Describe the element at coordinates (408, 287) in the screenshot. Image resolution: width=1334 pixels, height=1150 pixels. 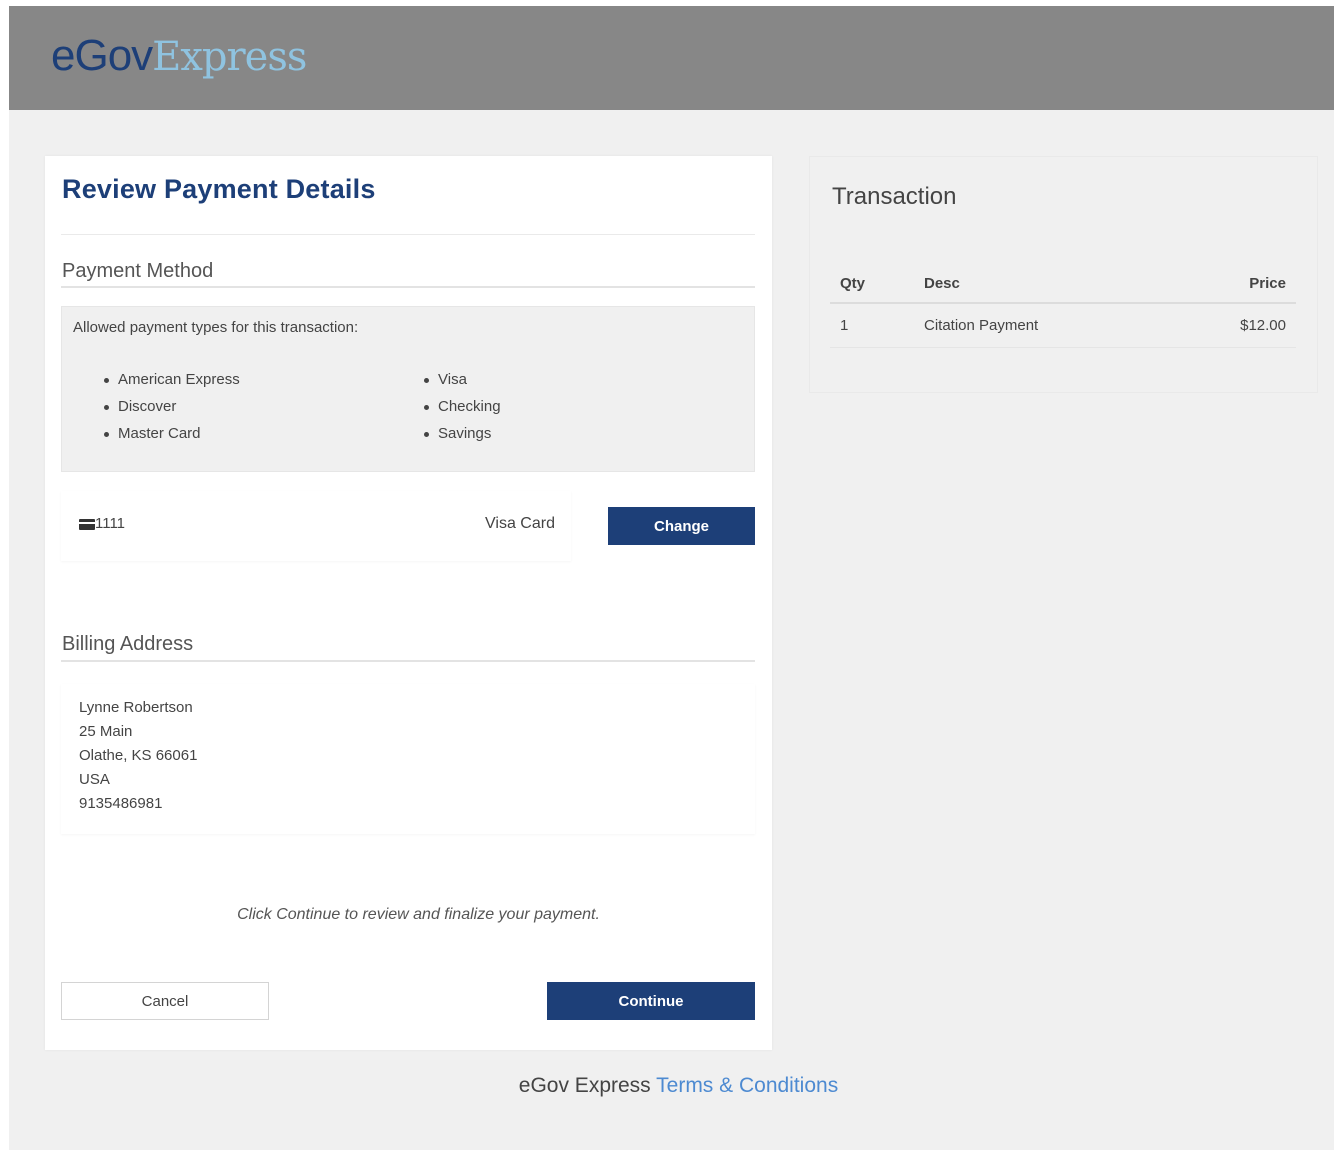
I see `payment-method-rule` at that location.